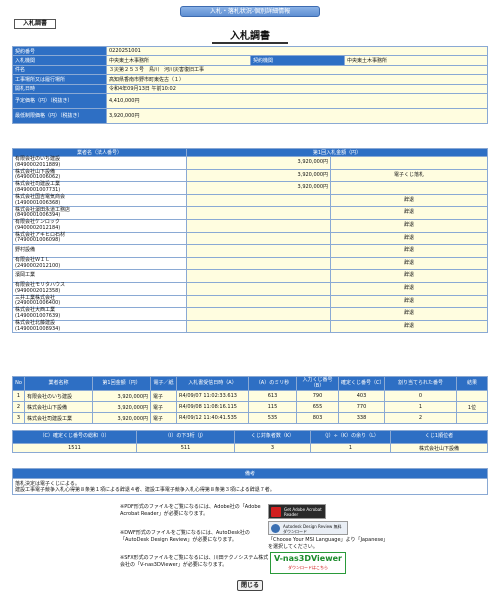 The width and height of the screenshot is (500, 593). I want to click on vnas-badge-label: V-nas3DViewer, so click(308, 558).